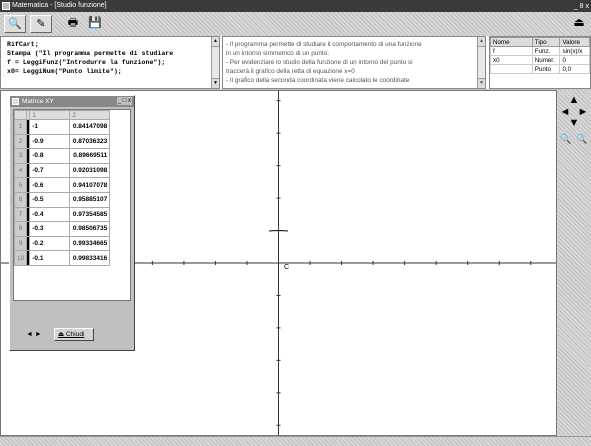  What do you see at coordinates (50, 115) in the screenshot?
I see `column-header: 1` at bounding box center [50, 115].